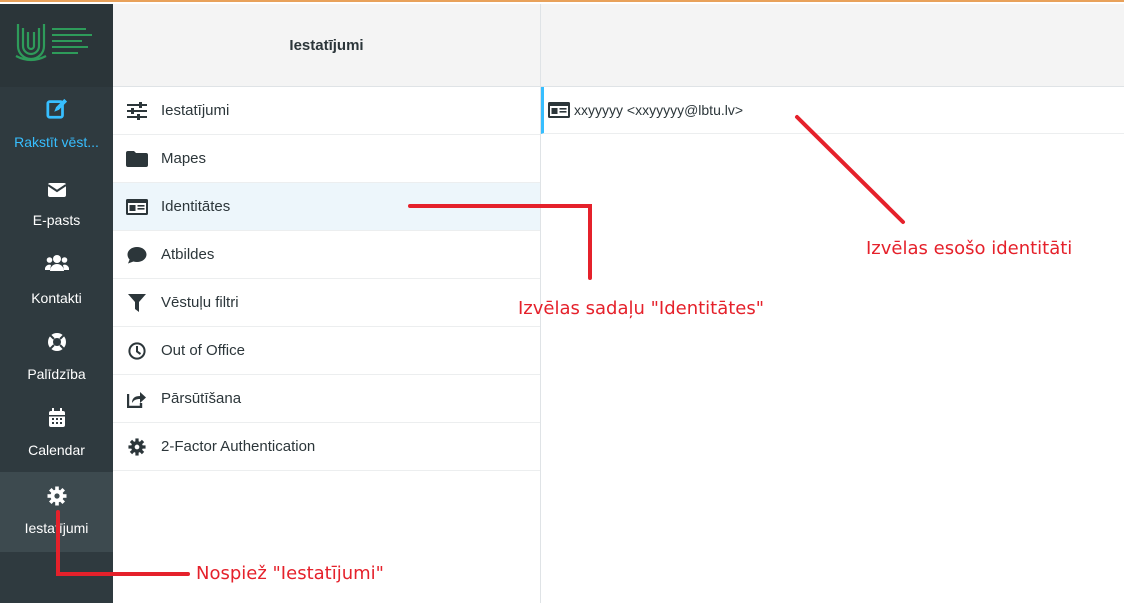 This screenshot has width=1124, height=603. Describe the element at coordinates (56, 342) in the screenshot. I see `lifebuoy-icon` at that location.